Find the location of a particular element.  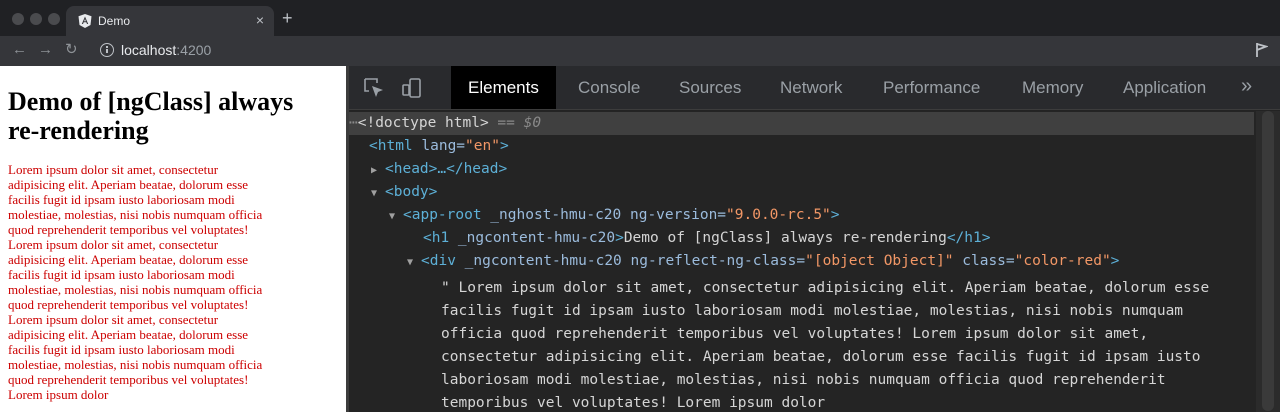

back-arrow-icon: ← is located at coordinates (19, 50).